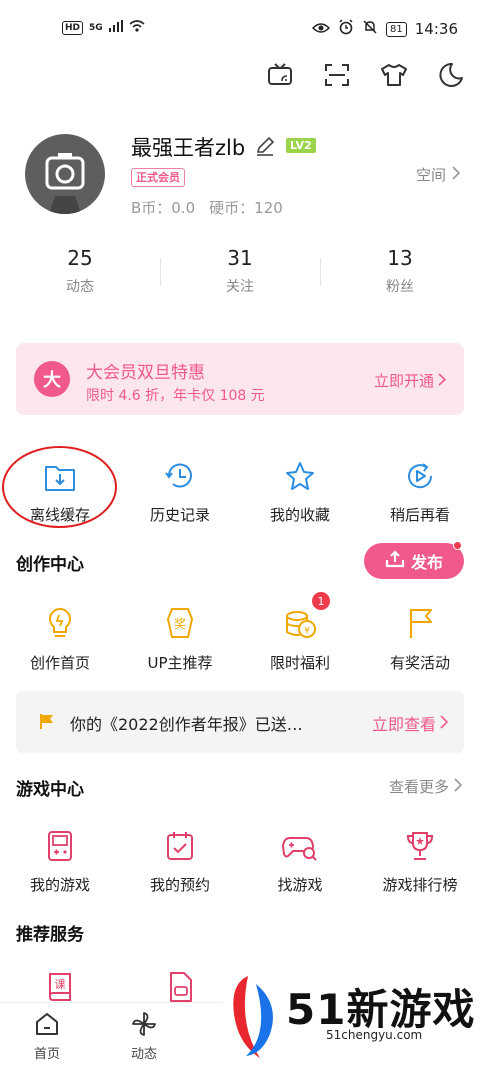 This screenshot has height=1067, width=480. Describe the element at coordinates (400, 287) in the screenshot. I see `stat-label: 粉丝` at that location.